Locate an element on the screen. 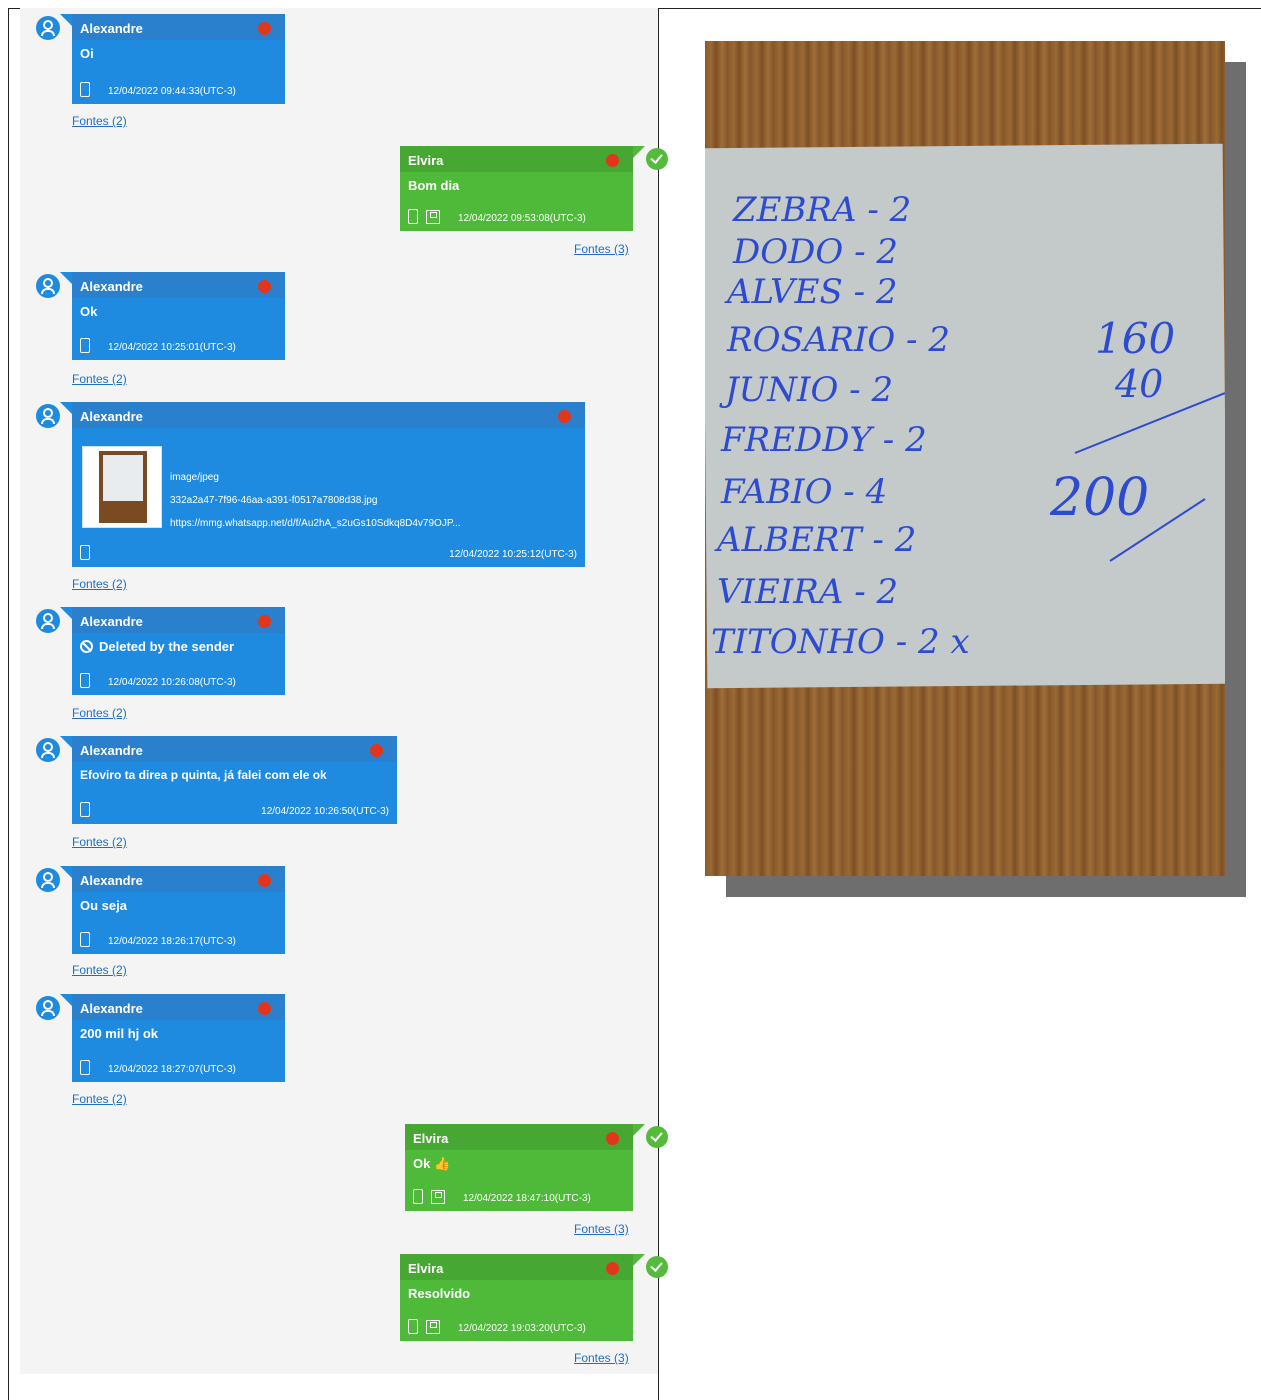 The width and height of the screenshot is (1261, 1400). note-line: JUNIO - 2 is located at coordinates (806, 390).